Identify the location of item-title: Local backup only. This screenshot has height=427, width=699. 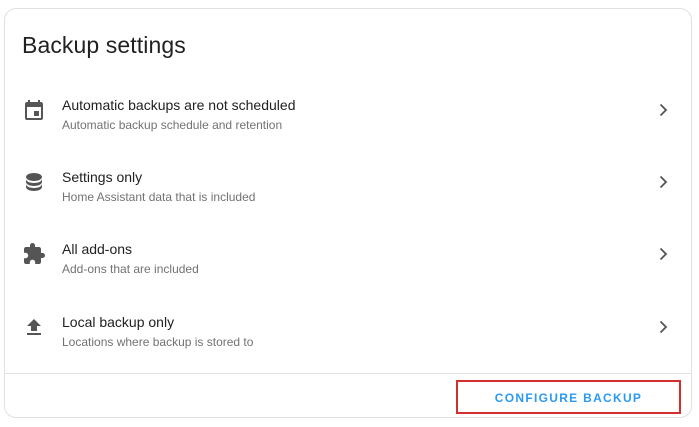
(118, 322).